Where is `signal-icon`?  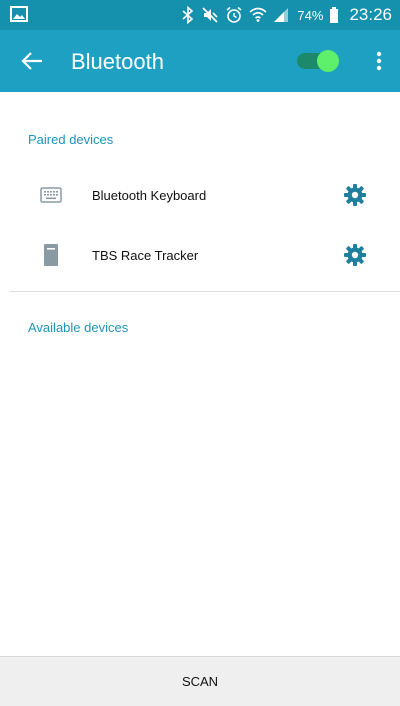 signal-icon is located at coordinates (281, 15).